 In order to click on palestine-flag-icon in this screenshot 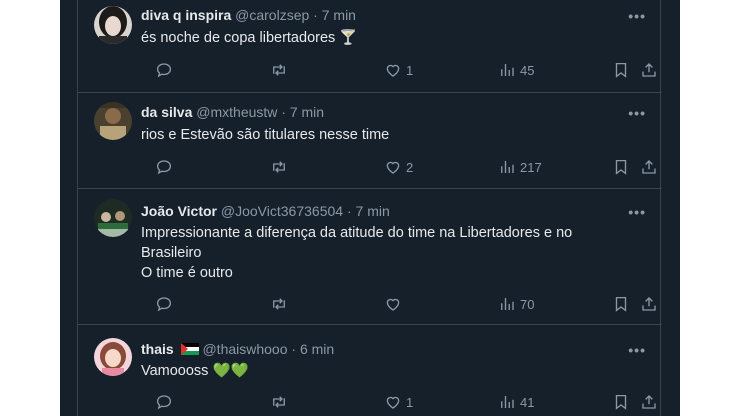, I will do `click(189, 350)`.